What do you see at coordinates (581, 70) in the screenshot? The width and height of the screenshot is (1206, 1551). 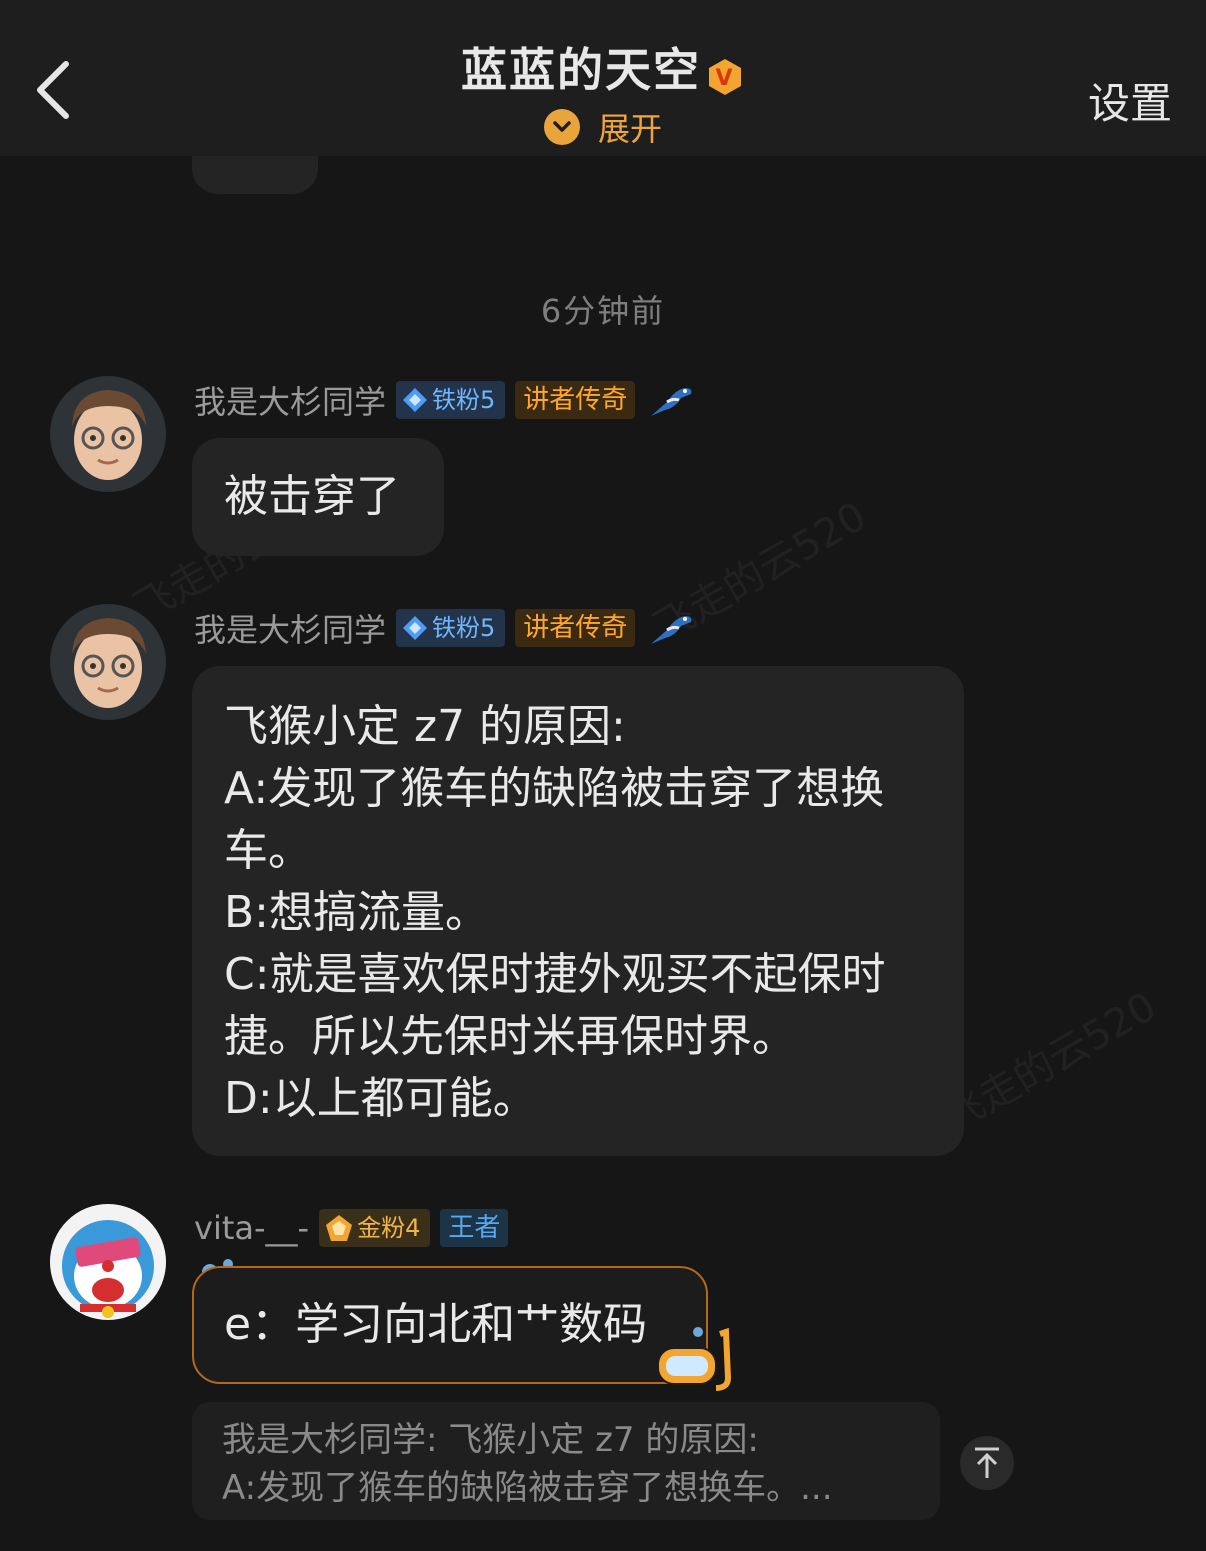 I see `chat-title: 蓝蓝的天空` at bounding box center [581, 70].